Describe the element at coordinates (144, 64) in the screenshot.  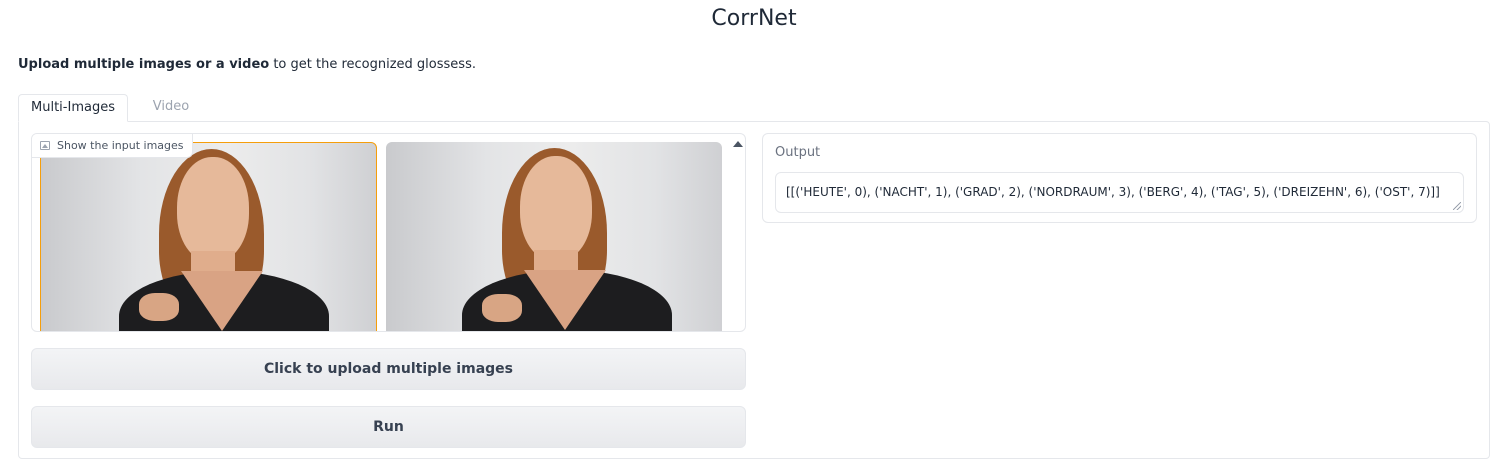
I see `description-bold: Upload multiple images or a video` at that location.